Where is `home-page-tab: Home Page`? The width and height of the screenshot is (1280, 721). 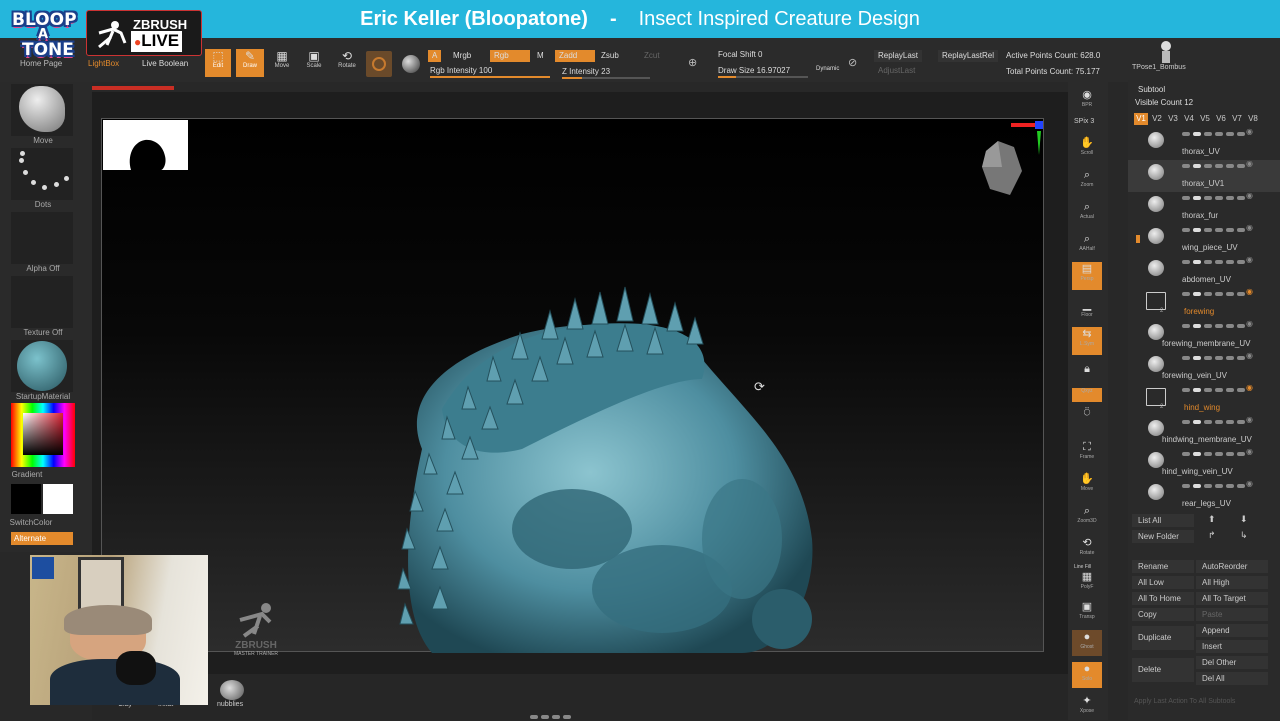
home-page-tab: Home Page is located at coordinates (41, 64).